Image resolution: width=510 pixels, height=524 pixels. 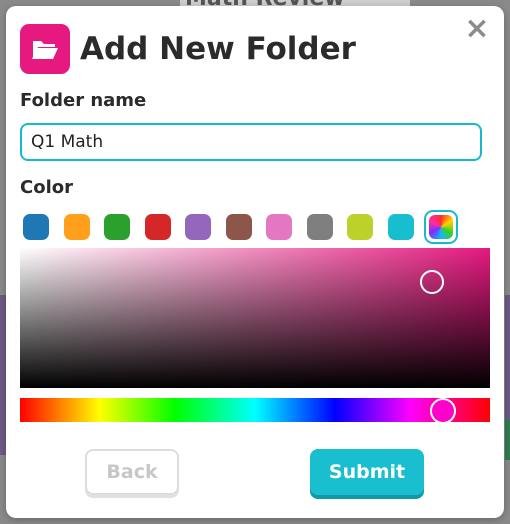 I want to click on swatch-green, so click(x=117, y=227).